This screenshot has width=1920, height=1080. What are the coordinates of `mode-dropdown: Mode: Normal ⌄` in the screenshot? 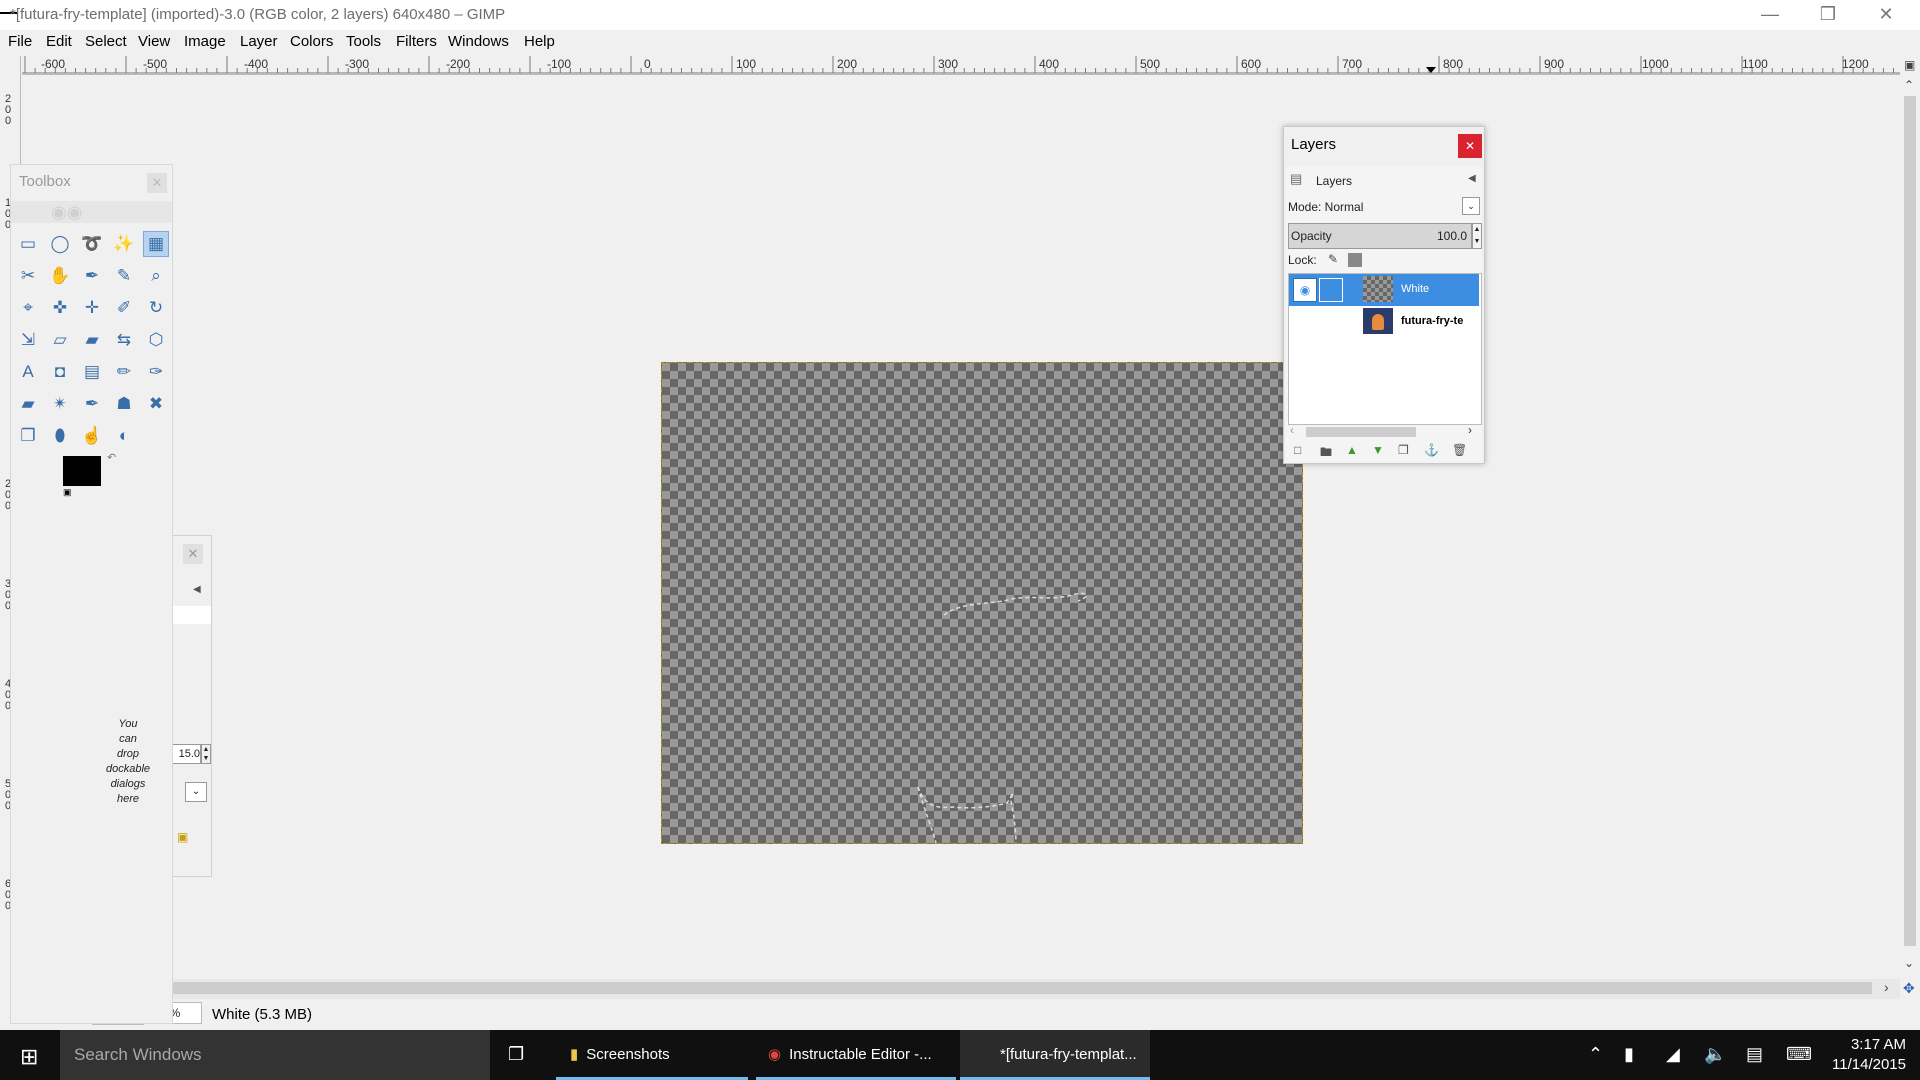 It's located at (1384, 207).